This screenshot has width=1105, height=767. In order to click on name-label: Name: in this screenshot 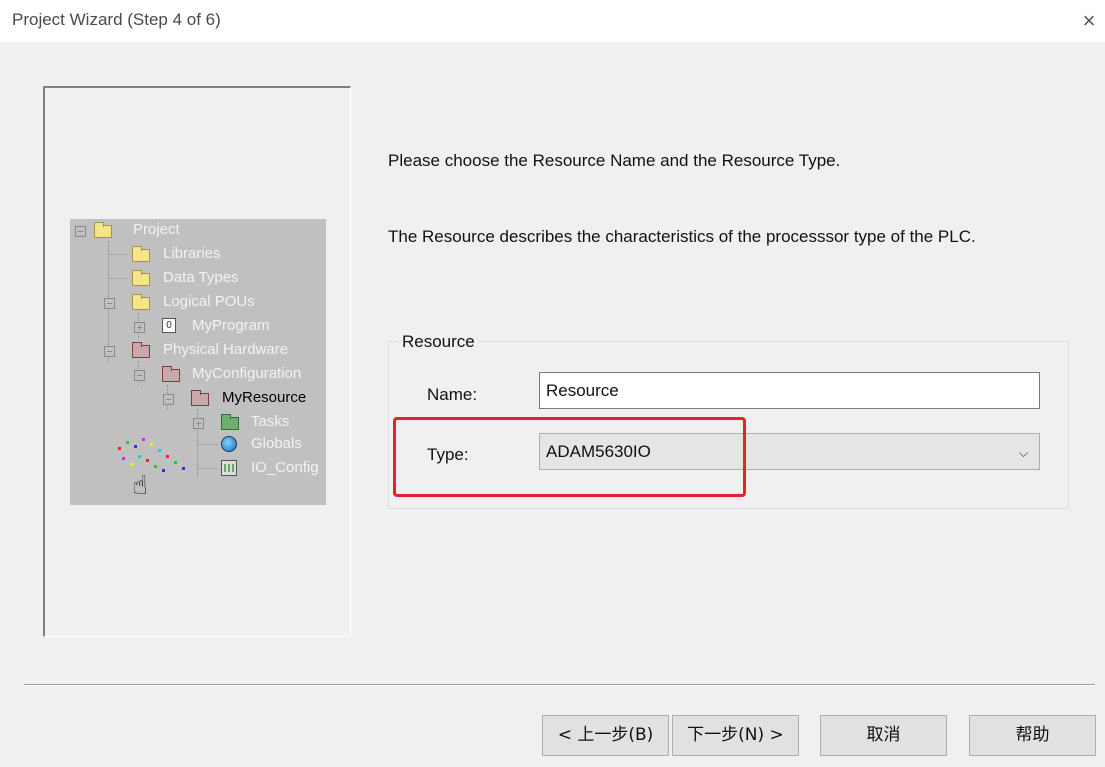, I will do `click(452, 394)`.